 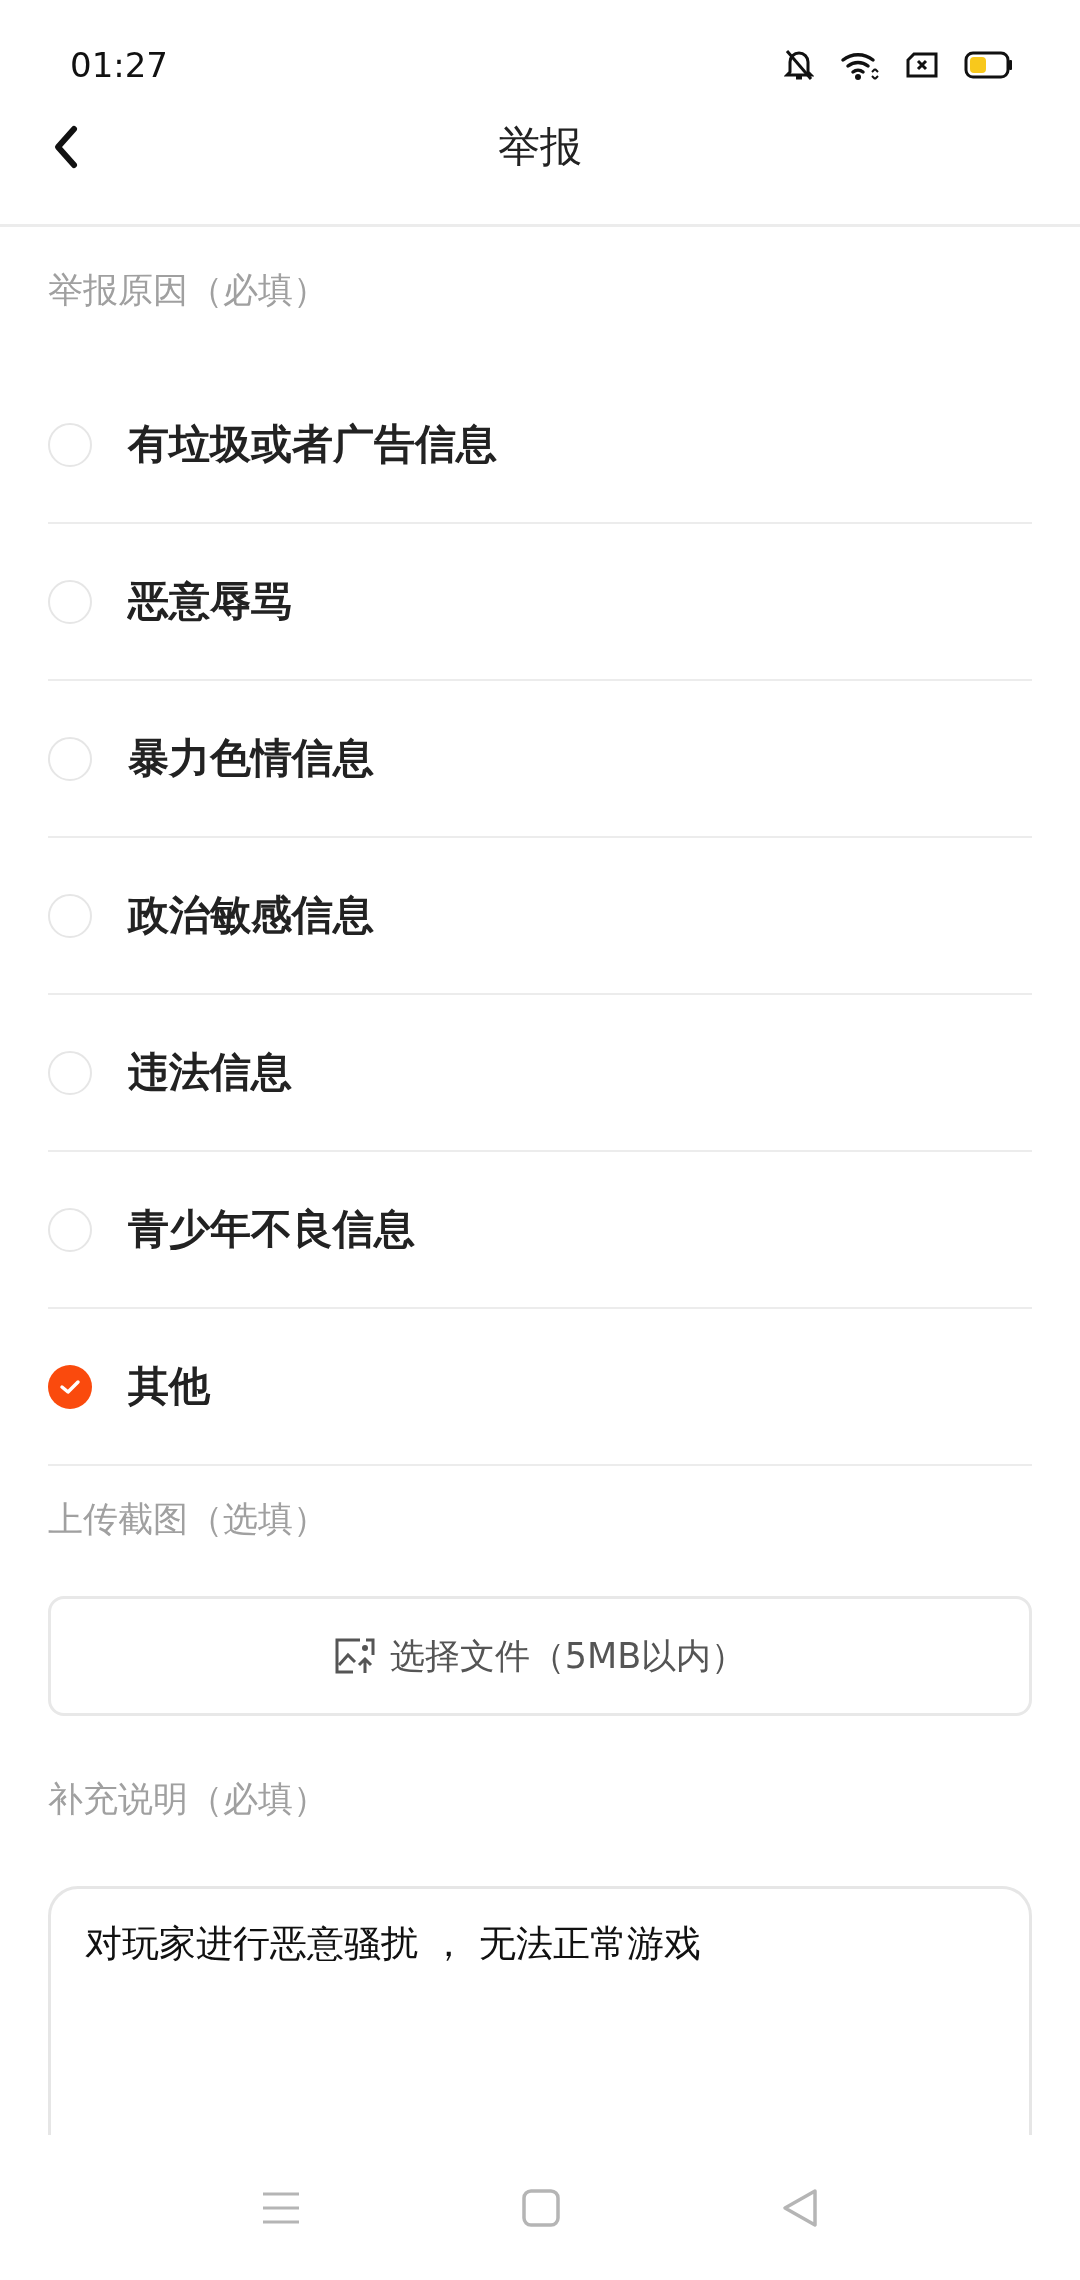 I want to click on battery-icon, so click(x=989, y=65).